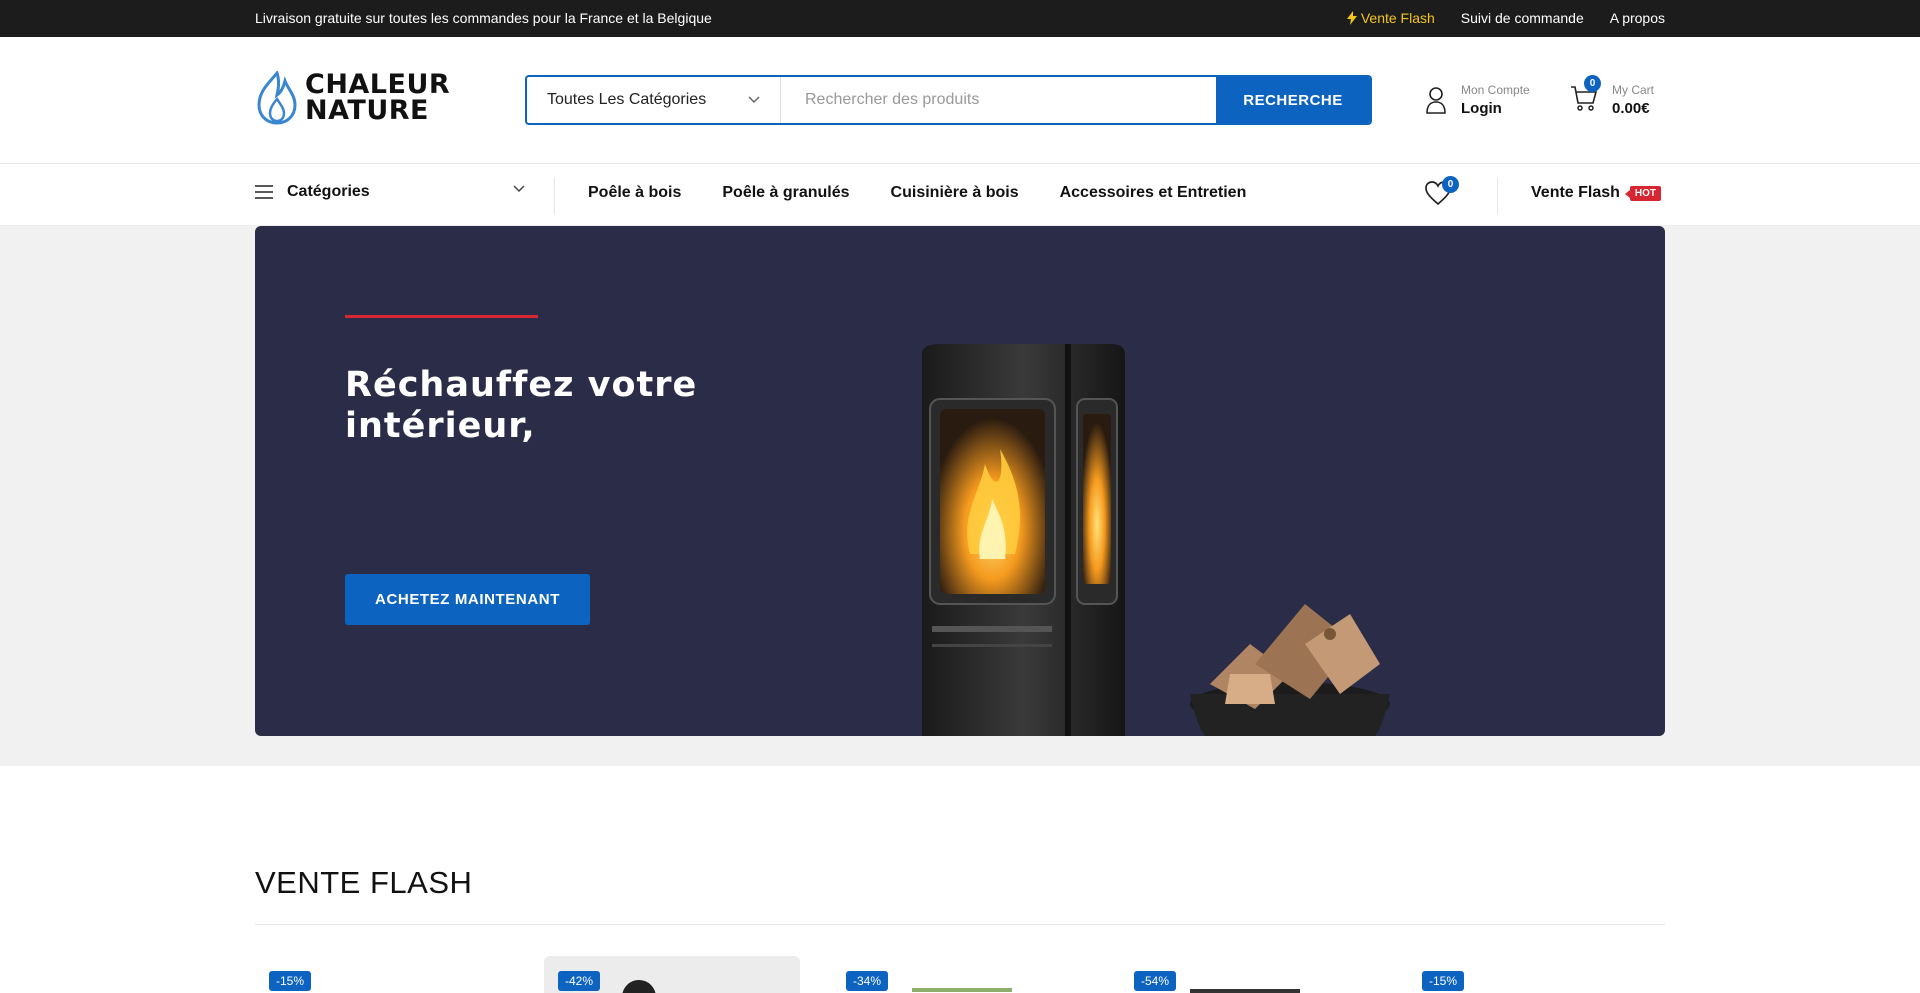 This screenshot has width=1920, height=993. What do you see at coordinates (521, 405) in the screenshot?
I see `hero-title: Réchauffez votre intérieur,` at bounding box center [521, 405].